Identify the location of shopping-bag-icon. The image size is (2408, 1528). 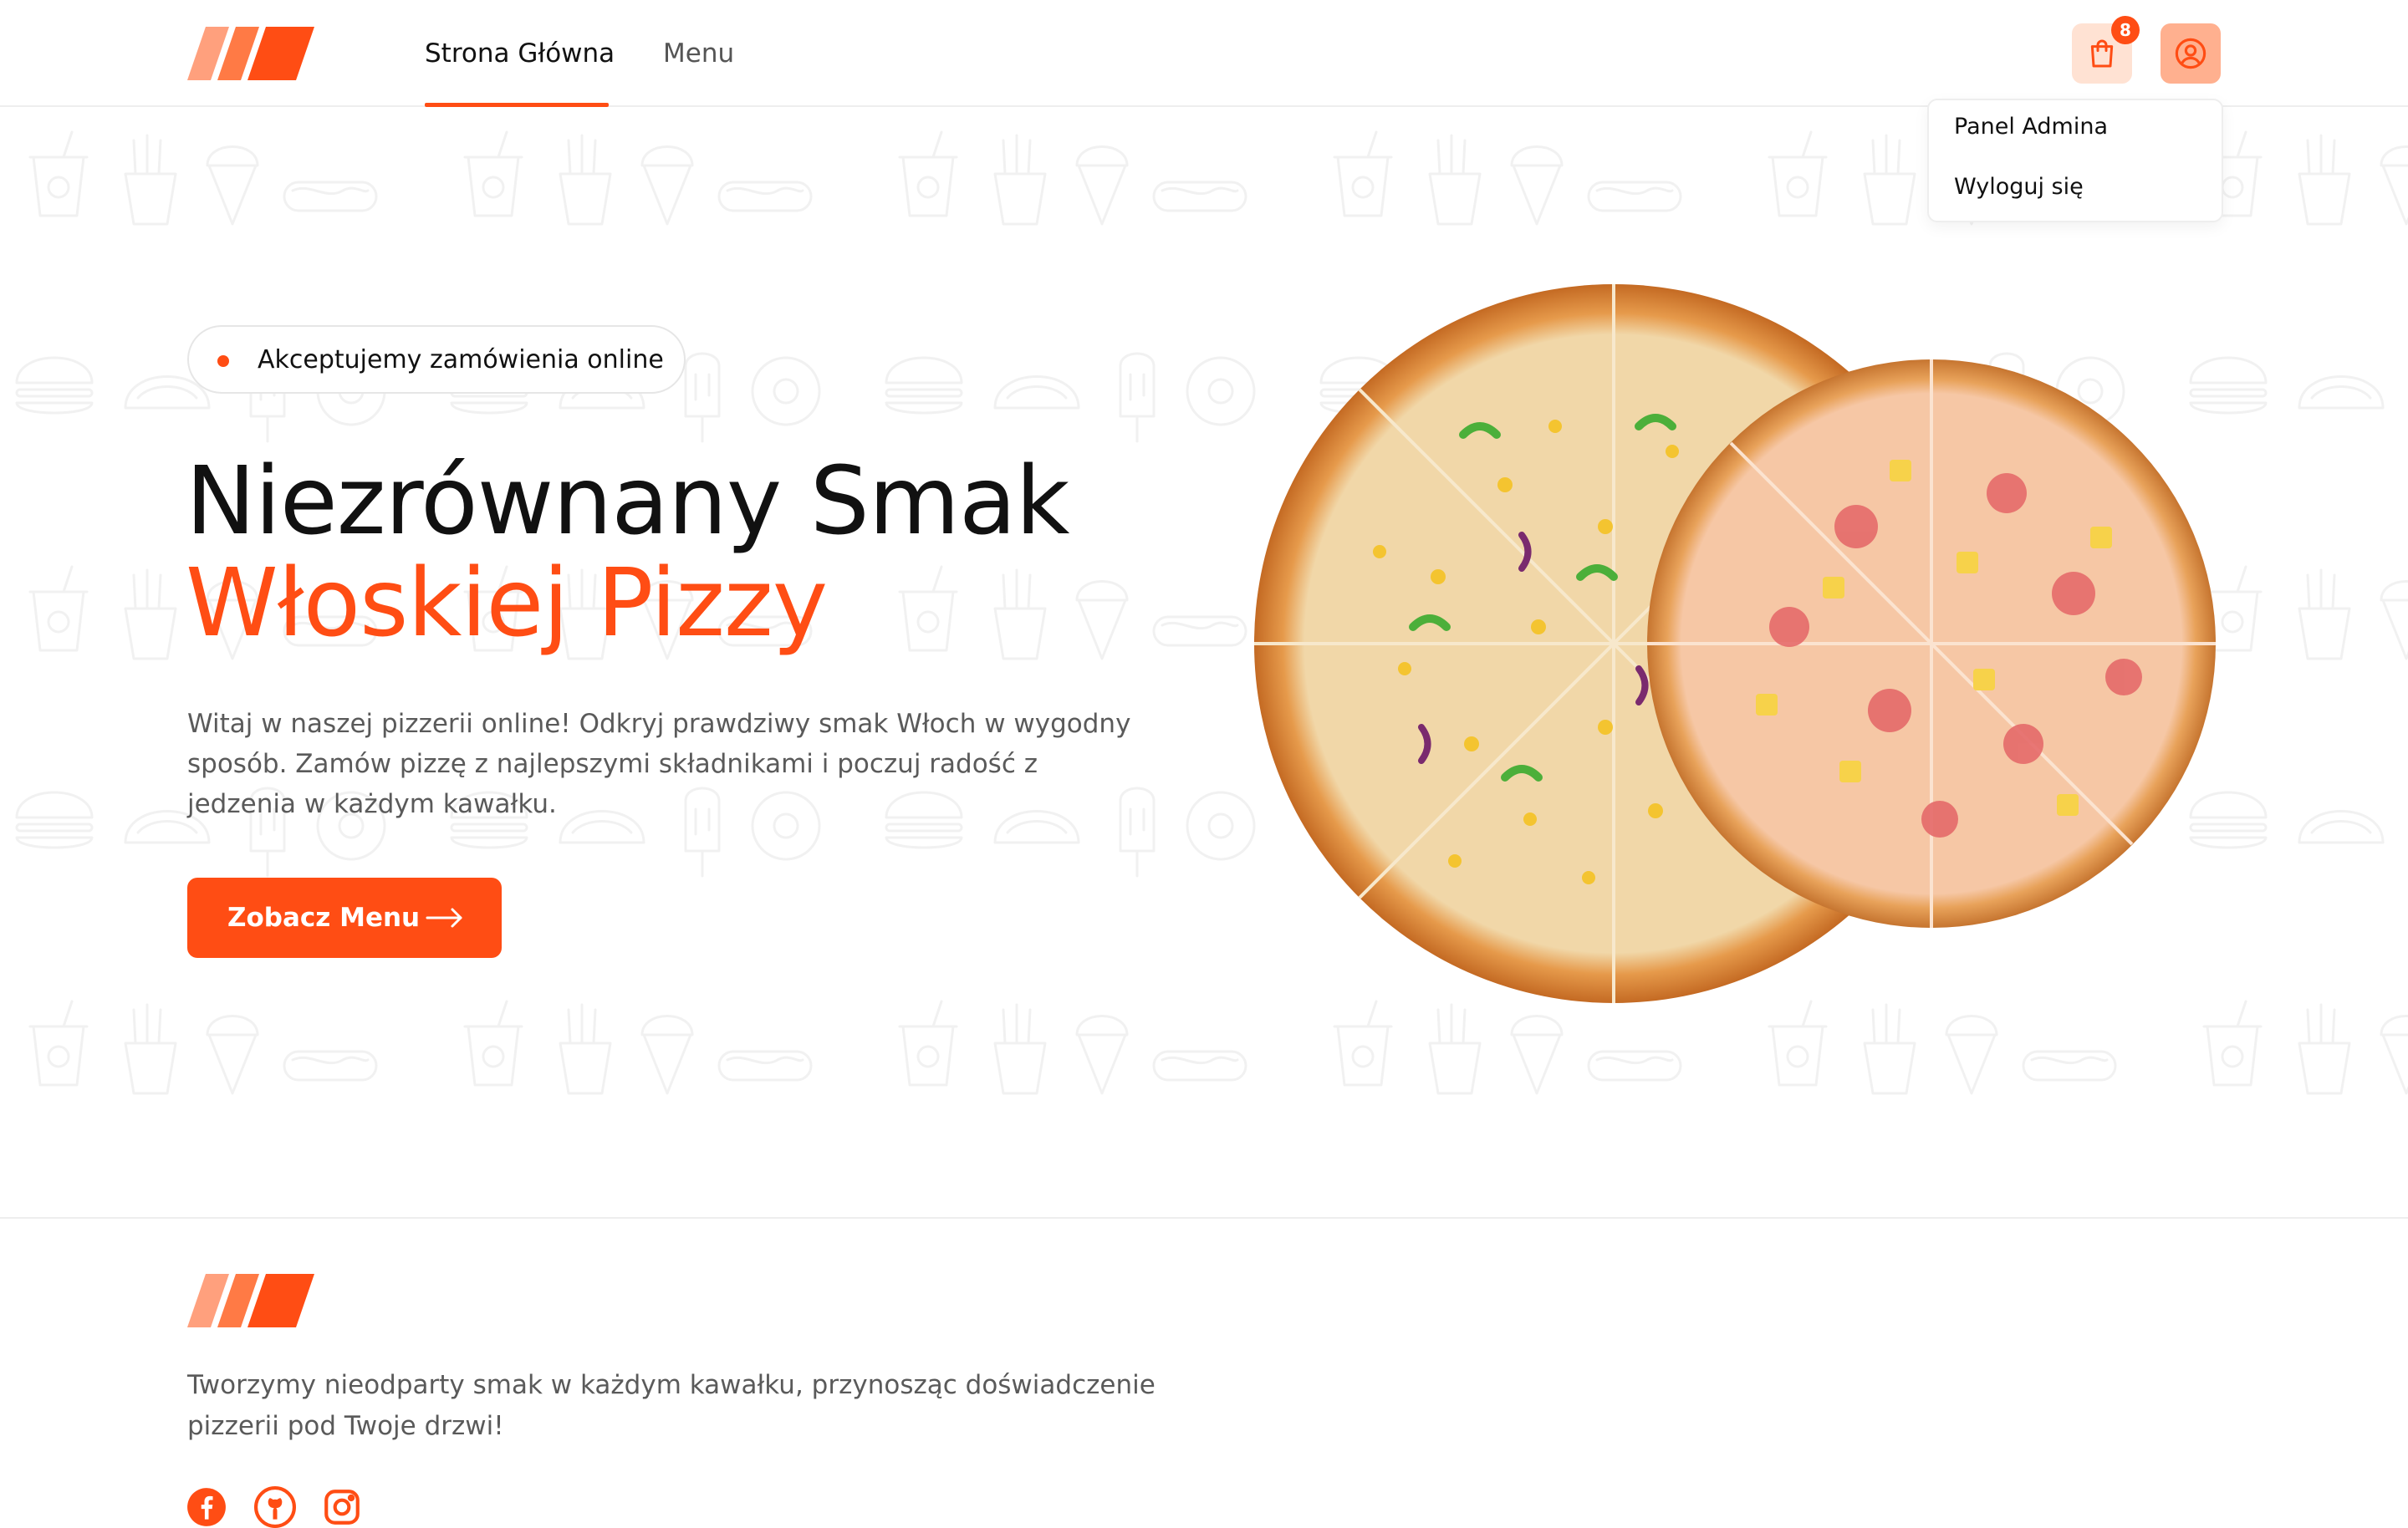
(2102, 53).